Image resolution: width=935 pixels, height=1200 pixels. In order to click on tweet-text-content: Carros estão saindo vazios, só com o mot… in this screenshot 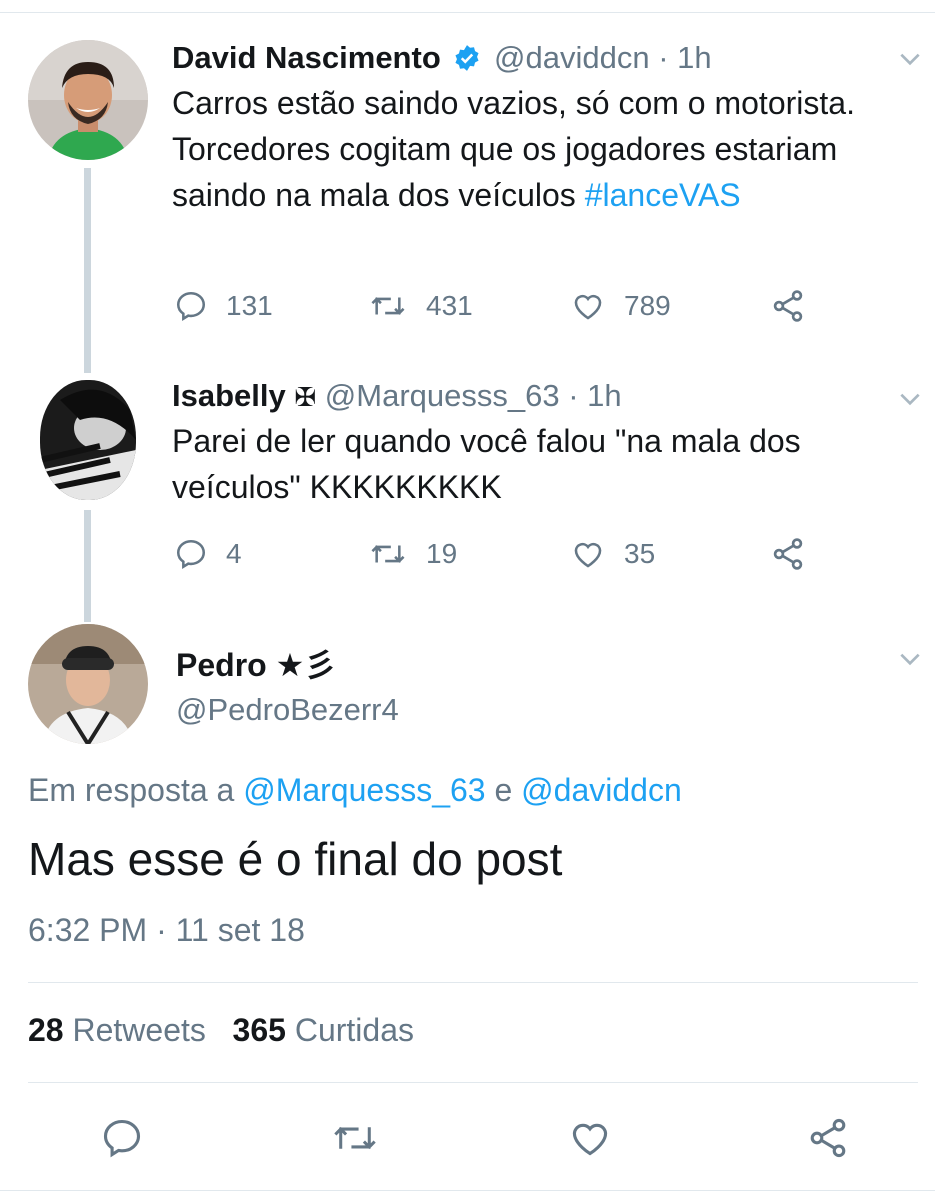, I will do `click(513, 149)`.